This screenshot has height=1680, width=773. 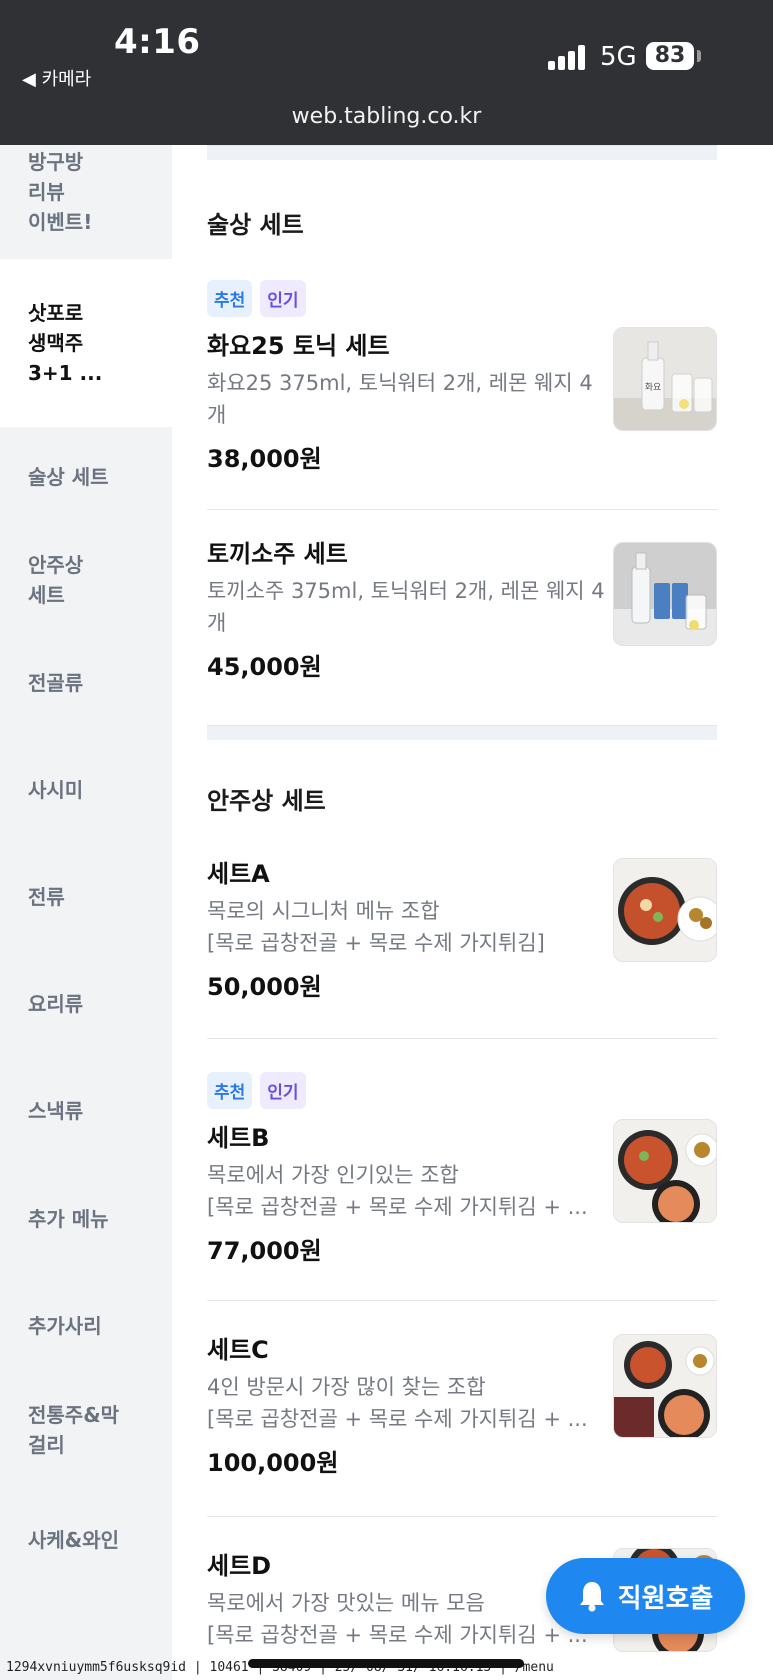 I want to click on sidebar-item-sashimi: 사시미, so click(x=86, y=790).